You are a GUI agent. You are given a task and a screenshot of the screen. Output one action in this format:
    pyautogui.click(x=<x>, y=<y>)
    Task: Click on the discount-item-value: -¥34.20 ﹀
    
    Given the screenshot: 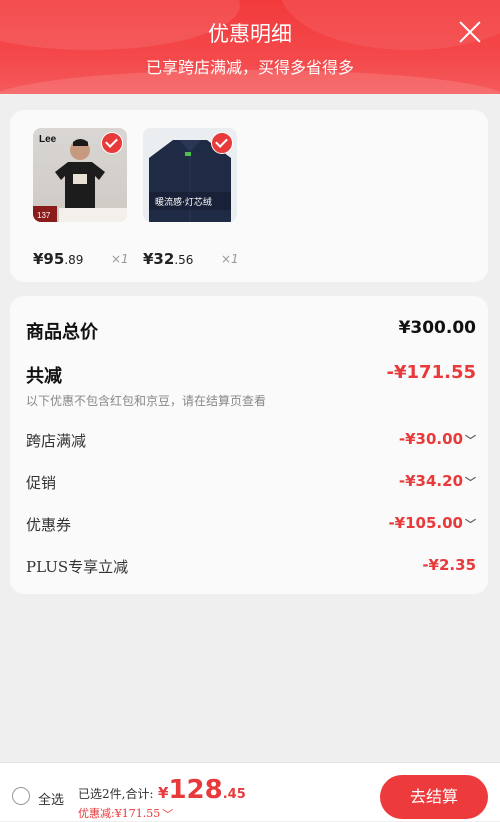 What is the action you would take?
    pyautogui.click(x=437, y=481)
    